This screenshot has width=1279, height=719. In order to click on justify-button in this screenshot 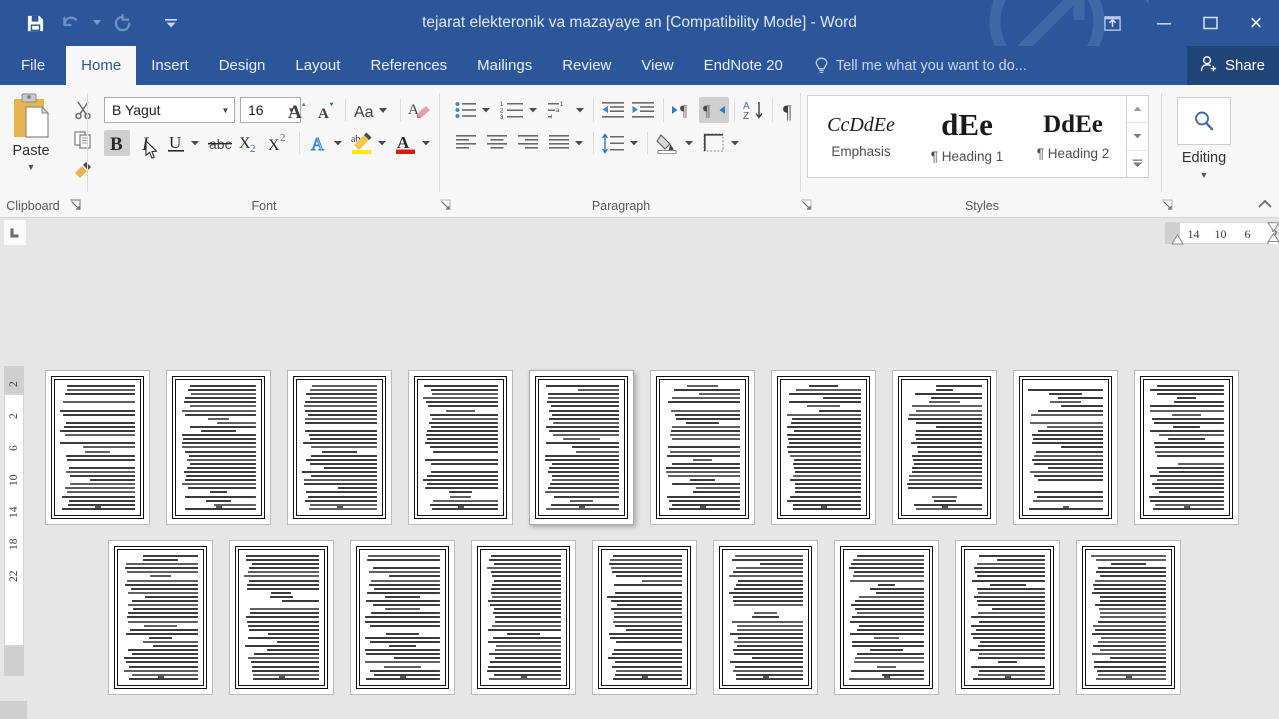, I will do `click(559, 143)`.